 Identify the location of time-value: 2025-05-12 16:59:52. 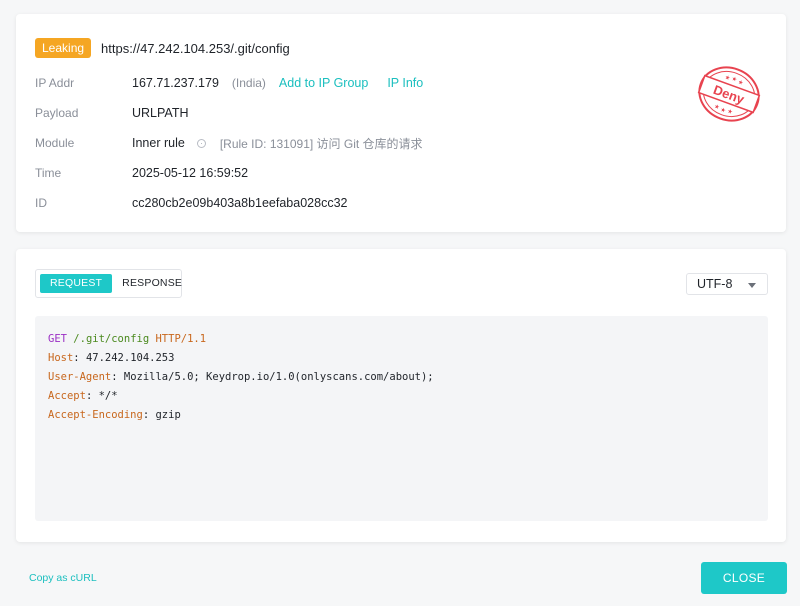
(190, 173).